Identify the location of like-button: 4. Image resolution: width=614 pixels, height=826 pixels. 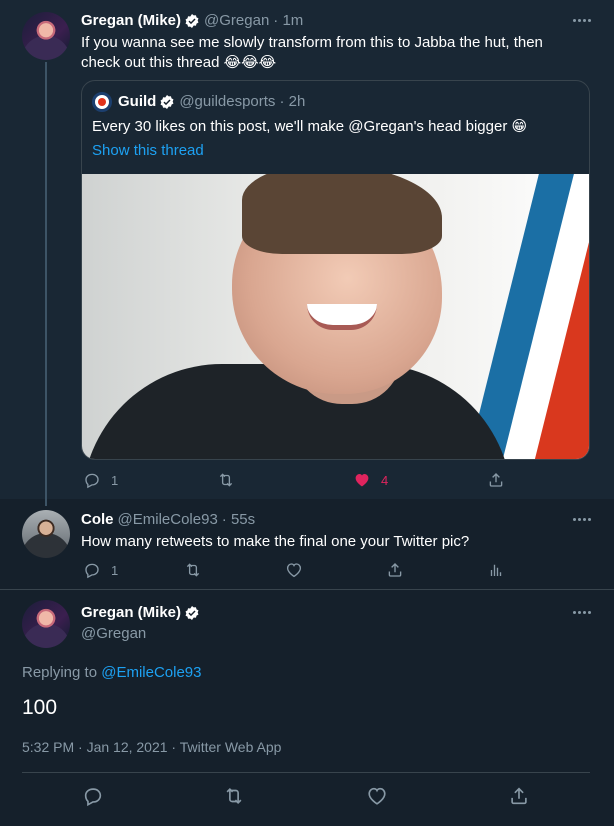
(370, 480).